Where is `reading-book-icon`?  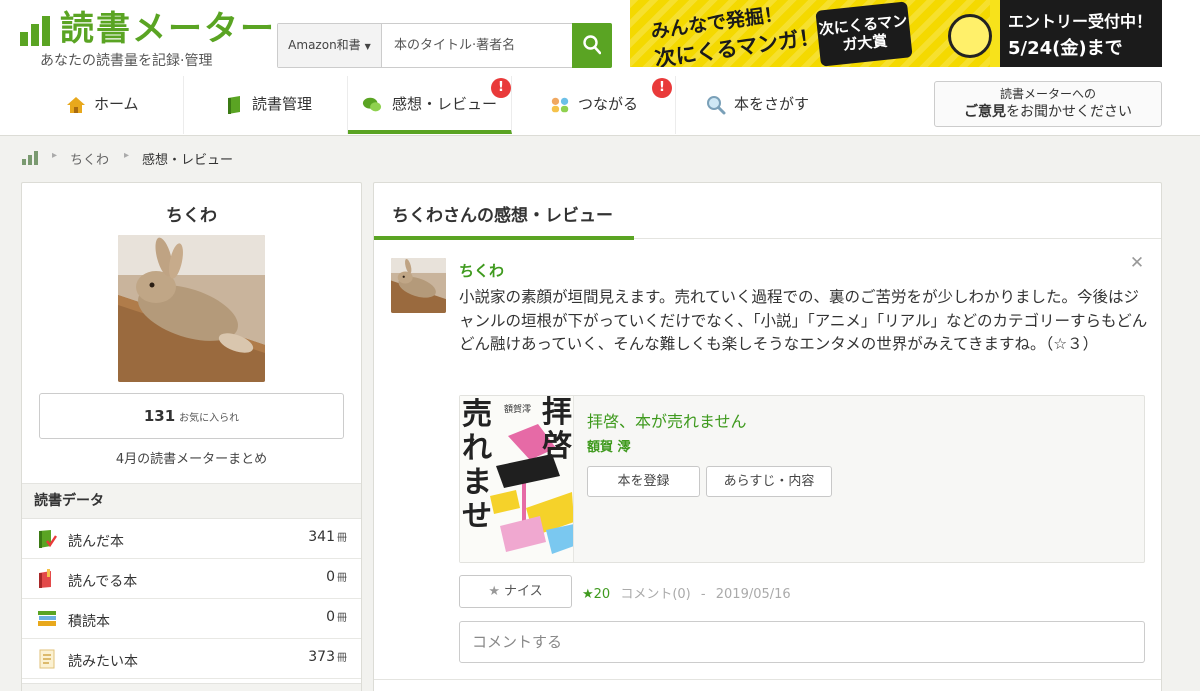 reading-book-icon is located at coordinates (45, 578).